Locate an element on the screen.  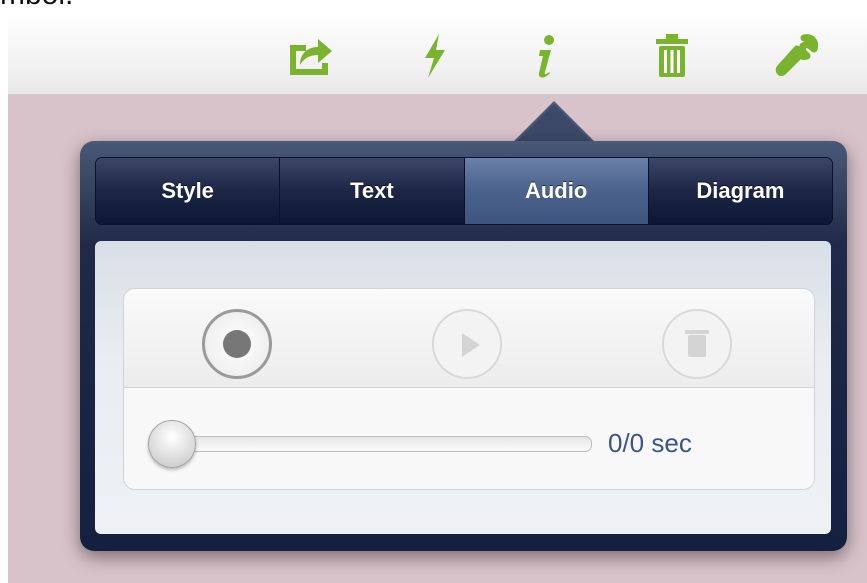
share-button is located at coordinates (310, 56).